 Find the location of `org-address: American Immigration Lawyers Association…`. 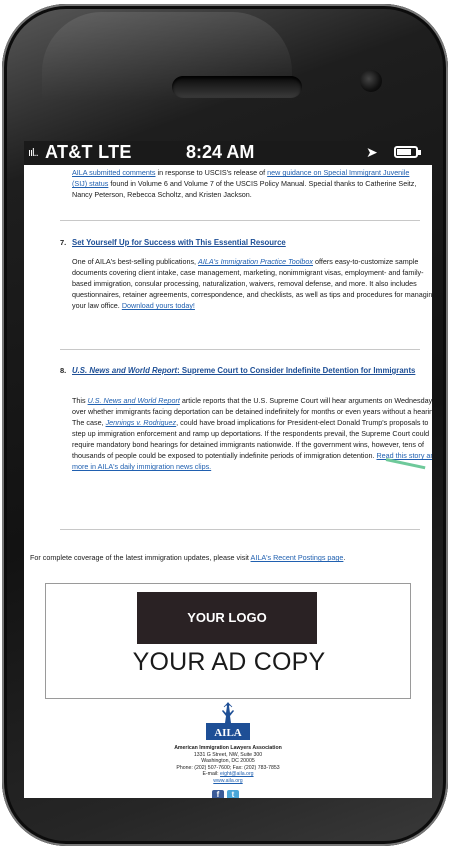

org-address: American Immigration Lawyers Association… is located at coordinates (228, 765).